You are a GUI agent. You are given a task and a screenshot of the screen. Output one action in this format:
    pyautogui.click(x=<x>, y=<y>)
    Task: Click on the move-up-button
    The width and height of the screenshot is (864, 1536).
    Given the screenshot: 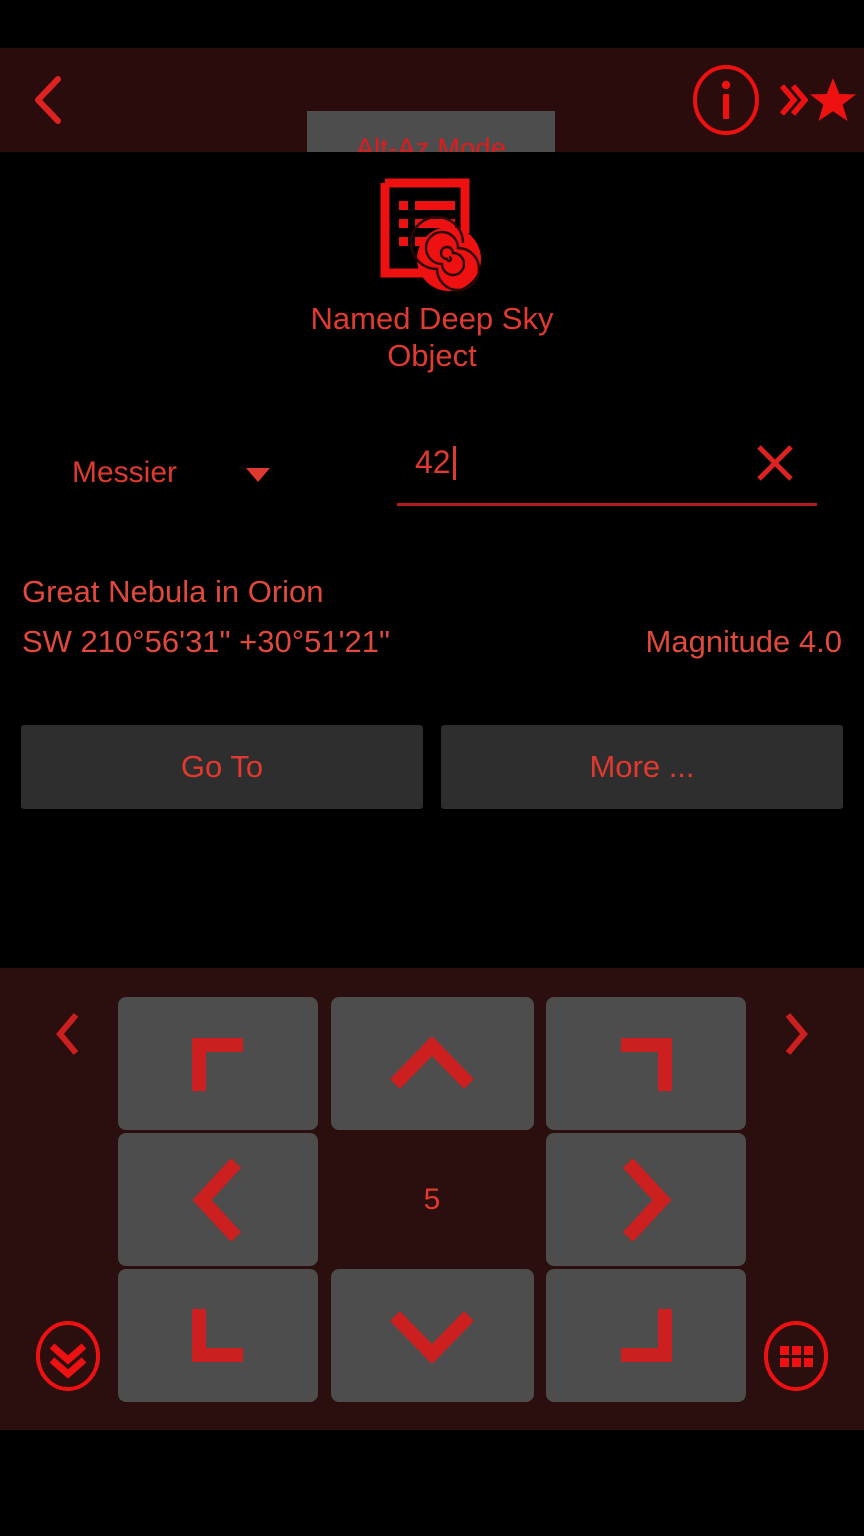 What is the action you would take?
    pyautogui.click(x=432, y=1063)
    